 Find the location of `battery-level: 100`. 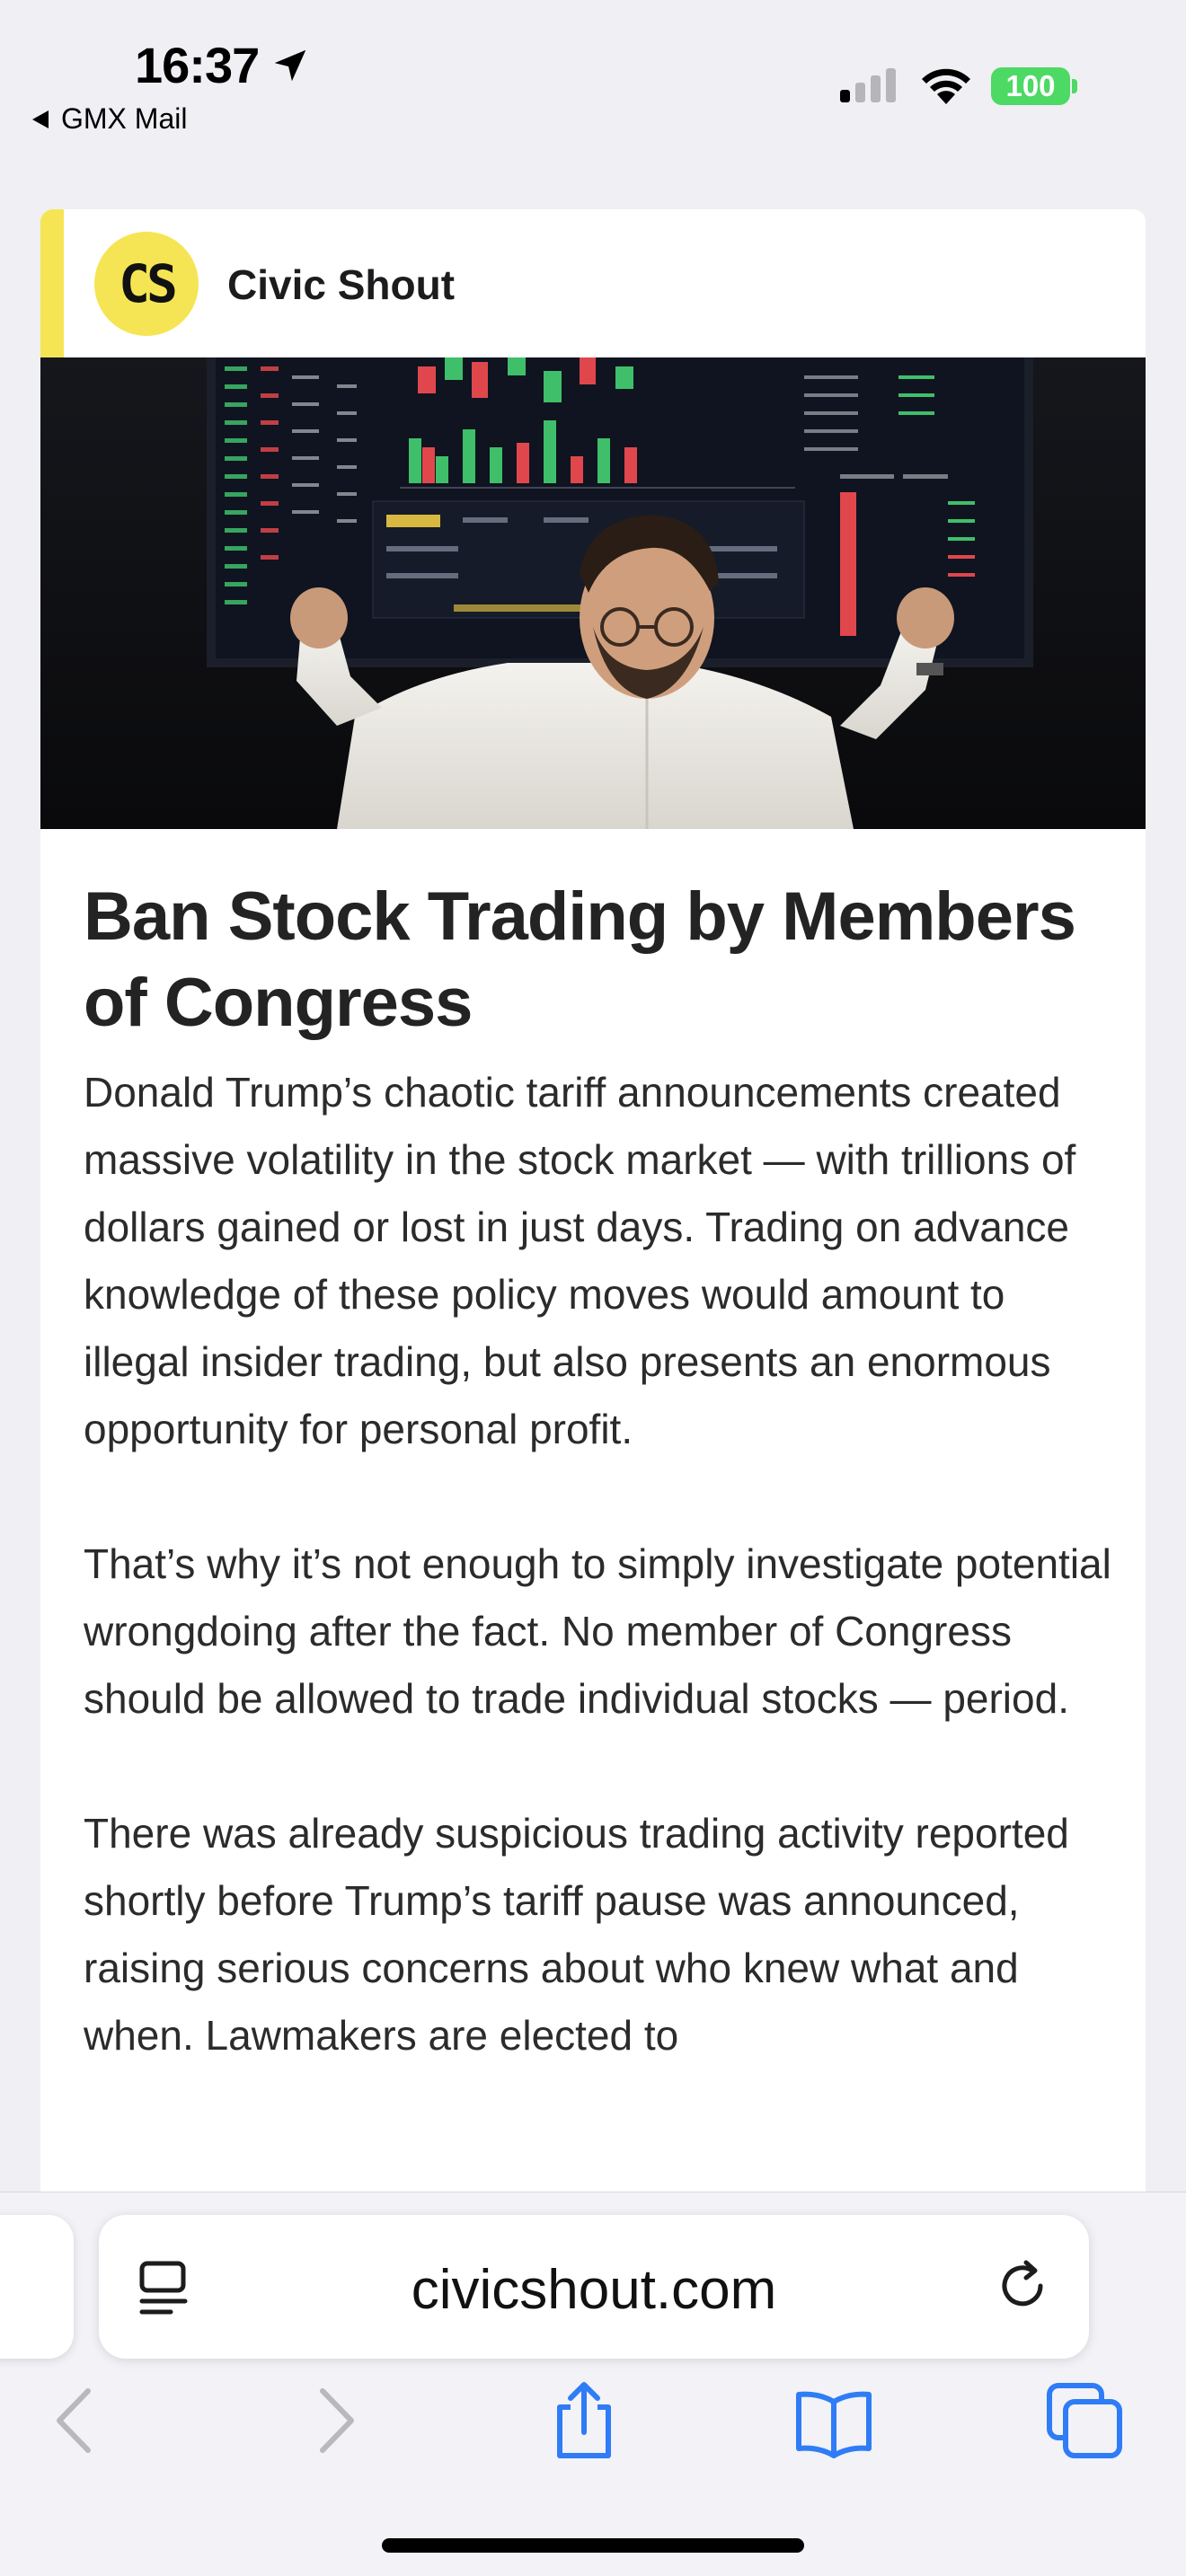

battery-level: 100 is located at coordinates (1030, 85).